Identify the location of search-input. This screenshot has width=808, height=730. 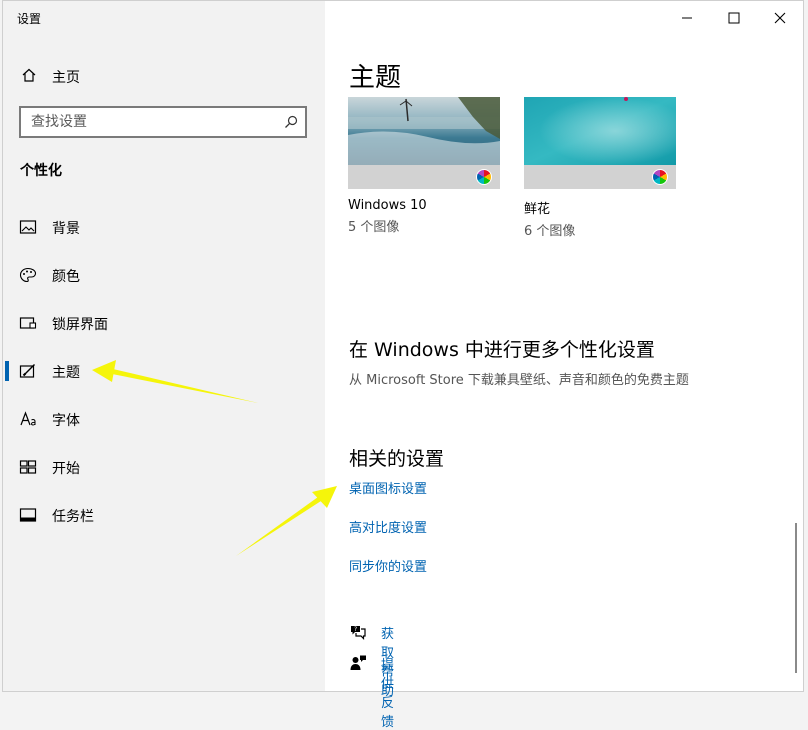
(163, 122).